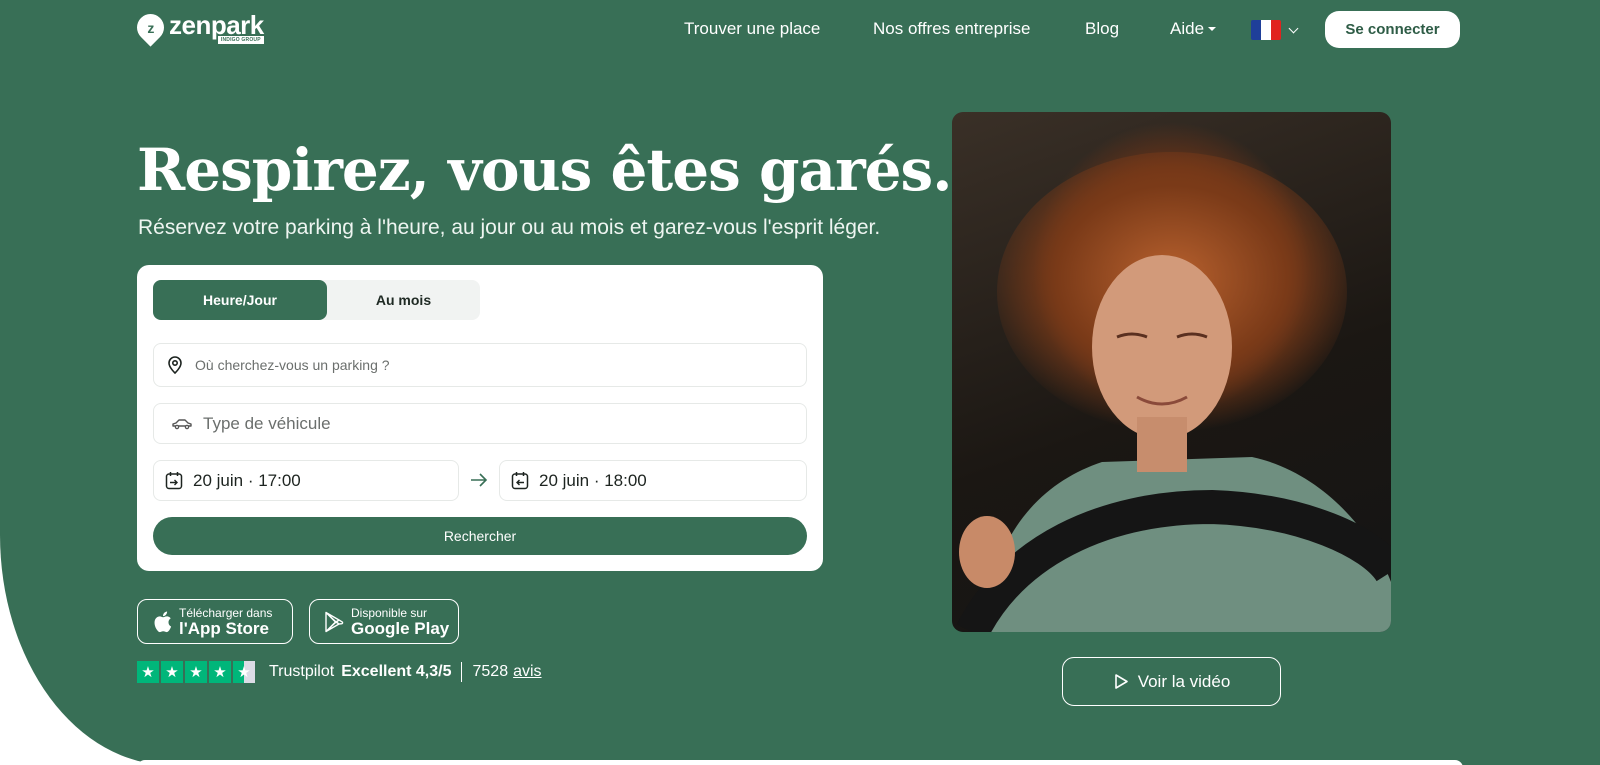  What do you see at coordinates (267, 423) in the screenshot?
I see `vehicle-placeholder: Type de véhicule` at bounding box center [267, 423].